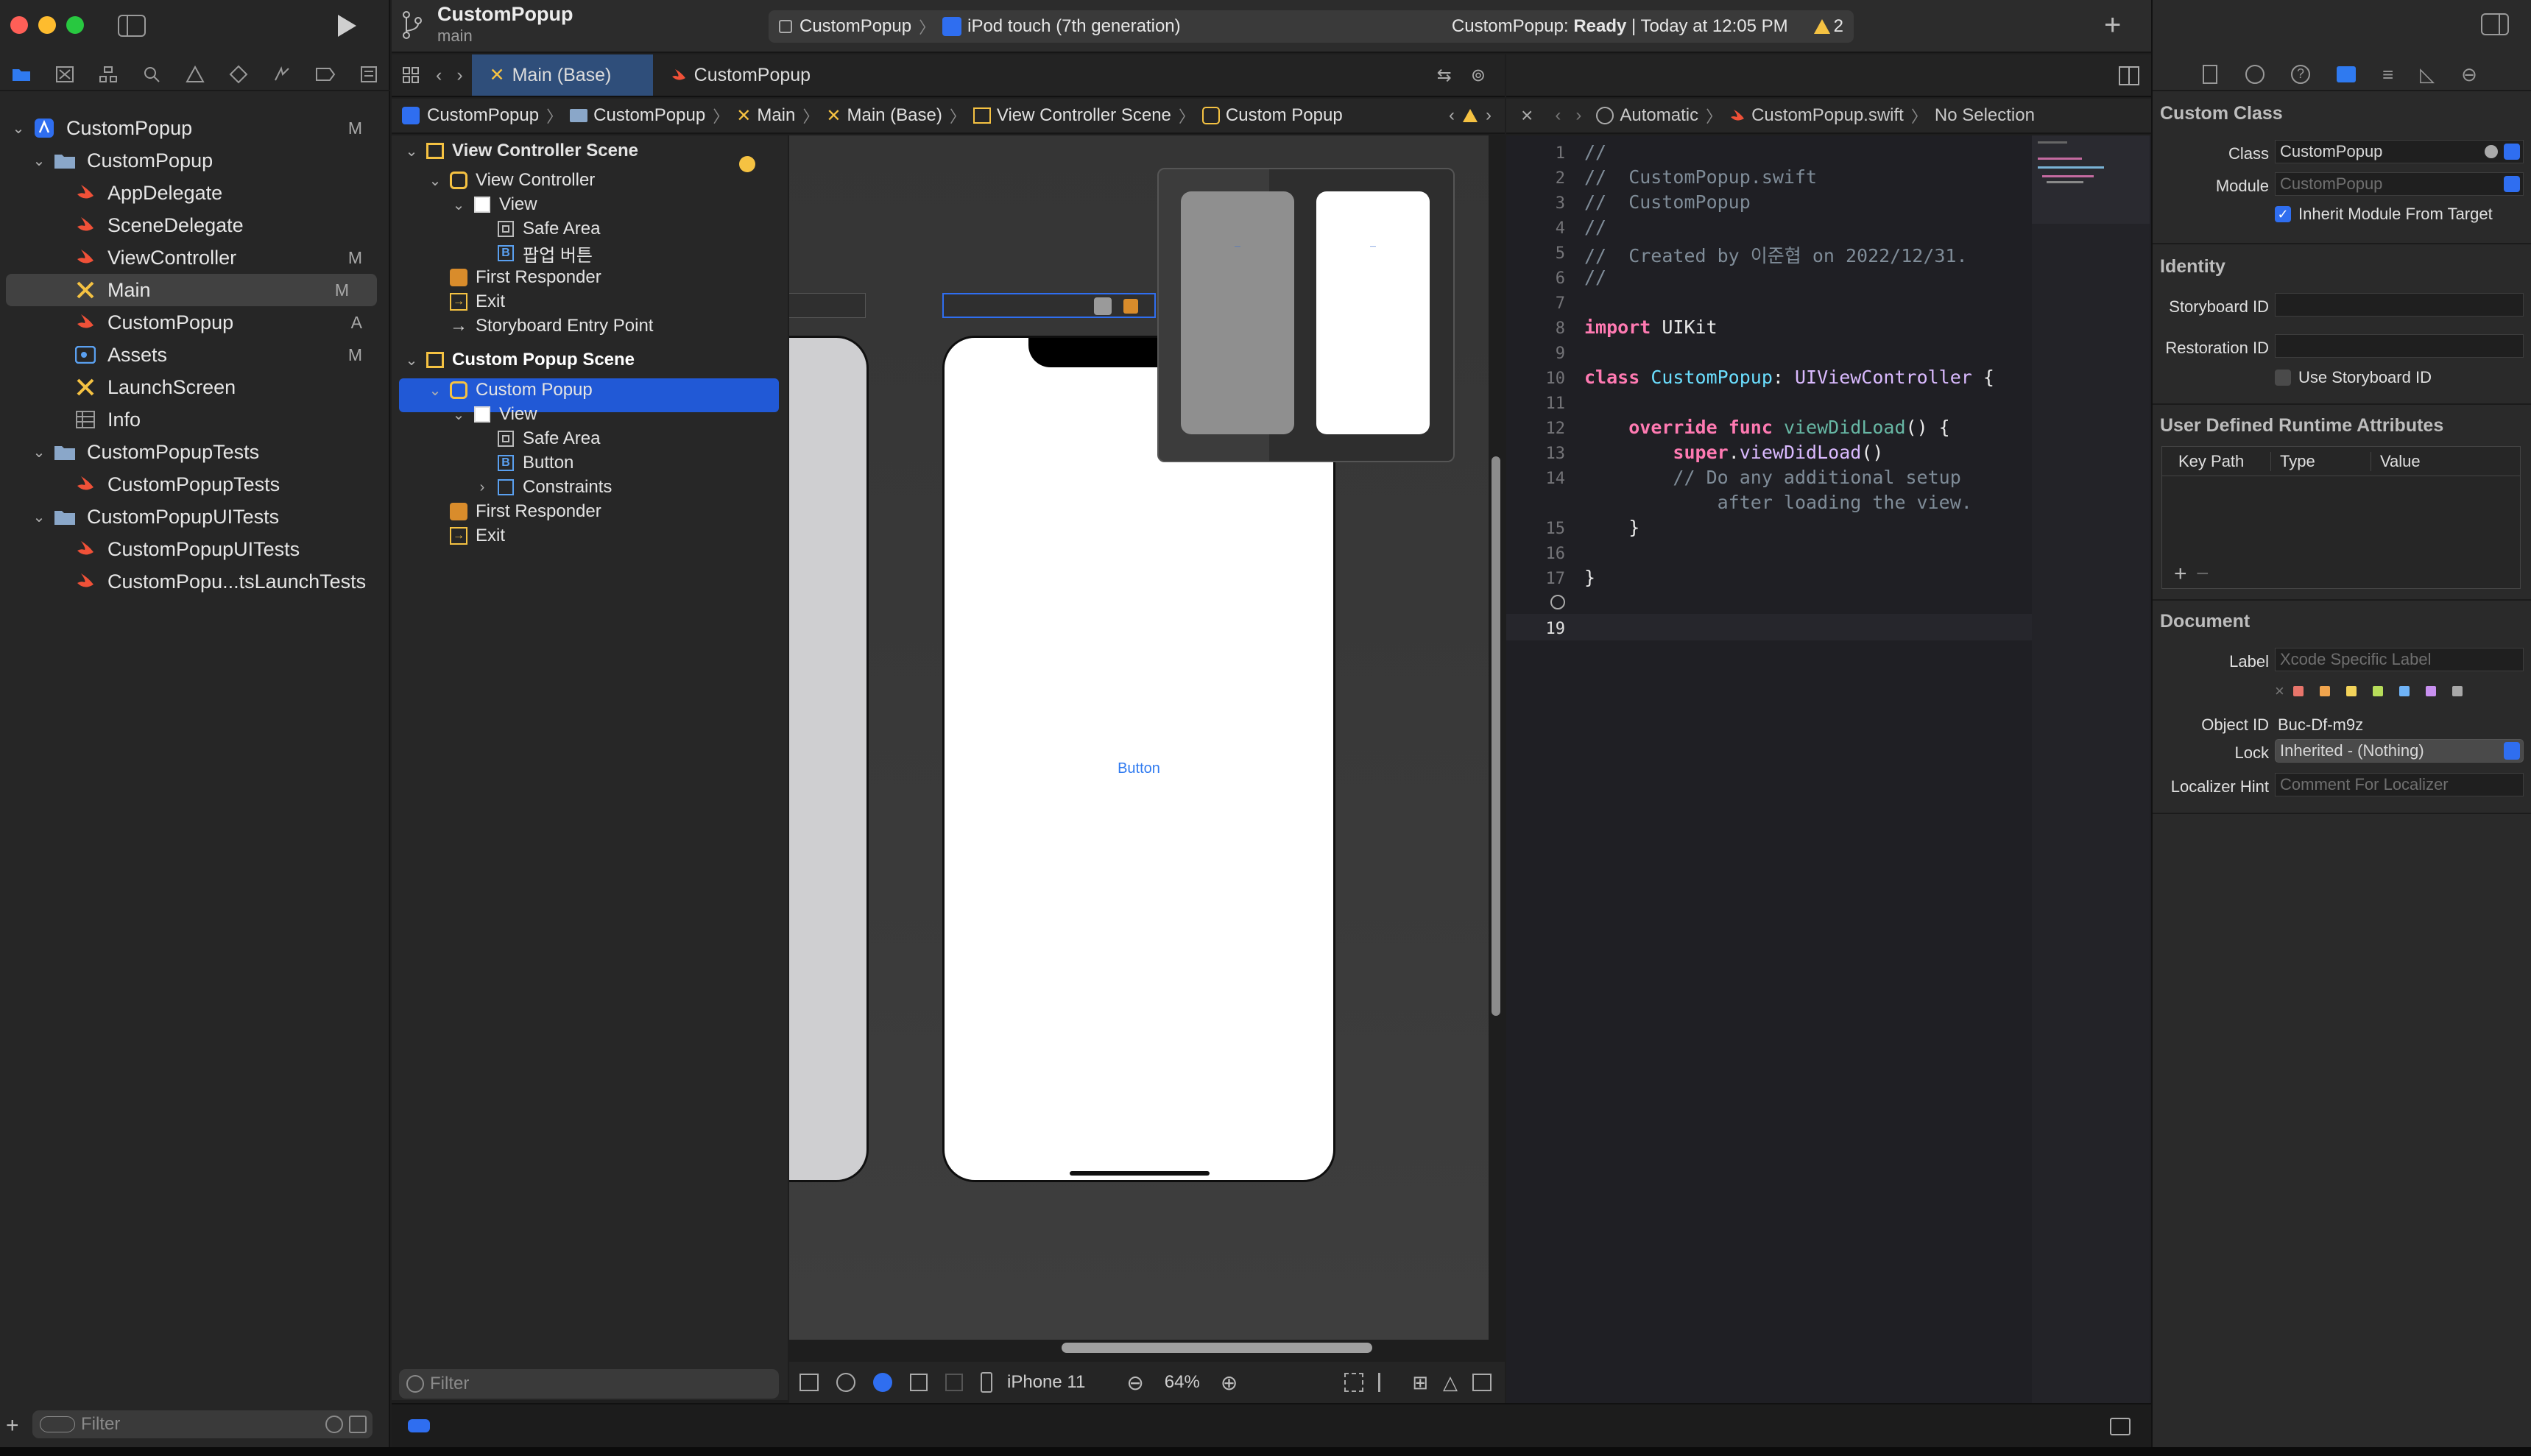  I want to click on navigator-item: CustomPopup A, so click(195, 322).